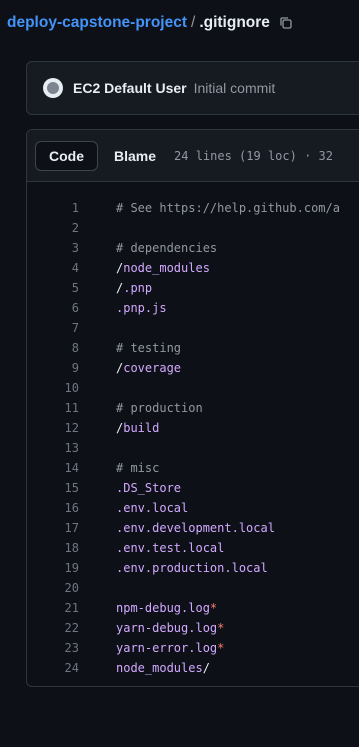 The image size is (359, 747). Describe the element at coordinates (53, 88) in the screenshot. I see `user-avatar-icon` at that location.